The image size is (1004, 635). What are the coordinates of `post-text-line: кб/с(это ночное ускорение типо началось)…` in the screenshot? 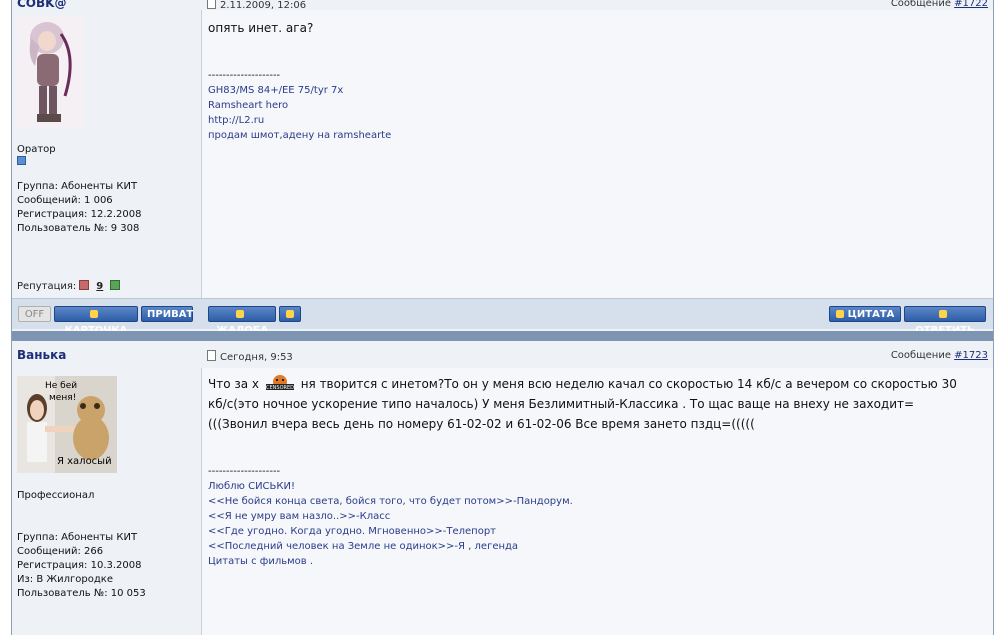 It's located at (561, 404).